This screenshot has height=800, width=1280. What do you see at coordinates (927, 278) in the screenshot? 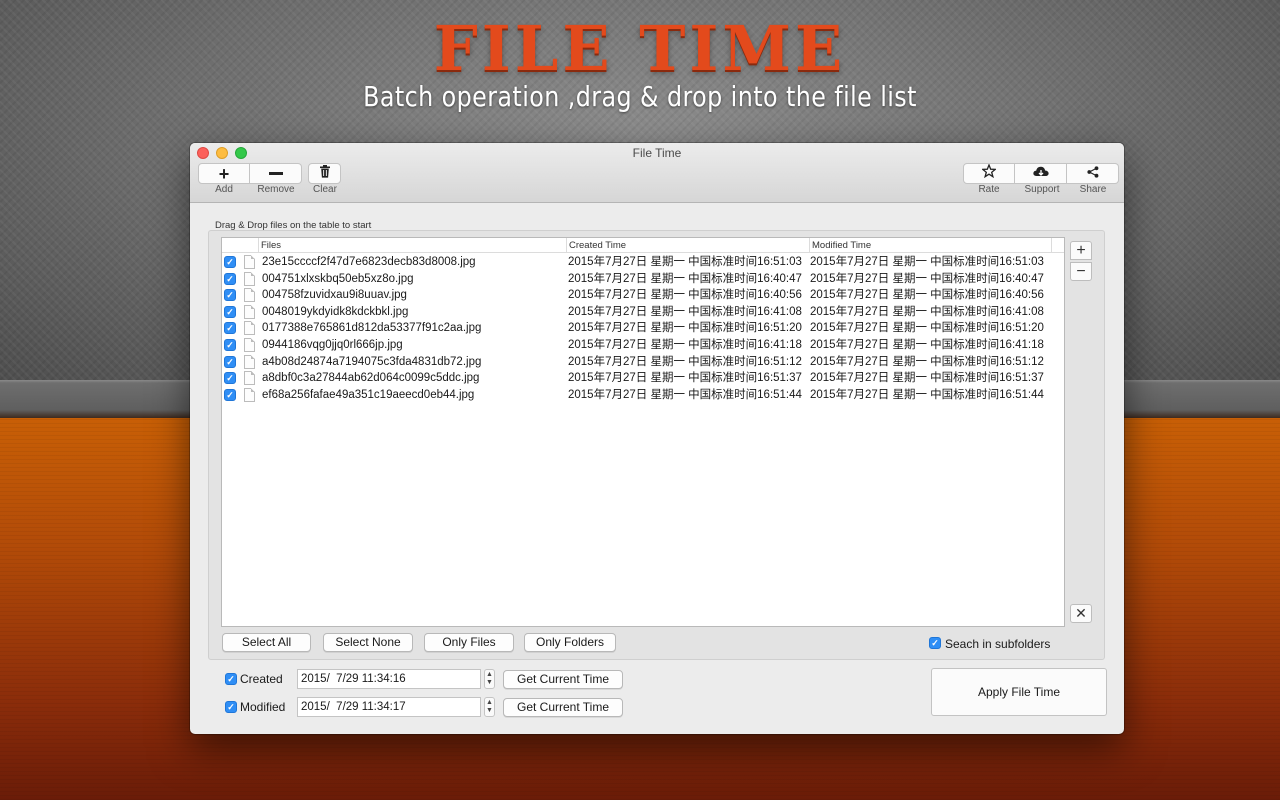
I see `modified-time-cell: 2015年7月27日 星期一 中国标准时间16:40:47` at bounding box center [927, 278].